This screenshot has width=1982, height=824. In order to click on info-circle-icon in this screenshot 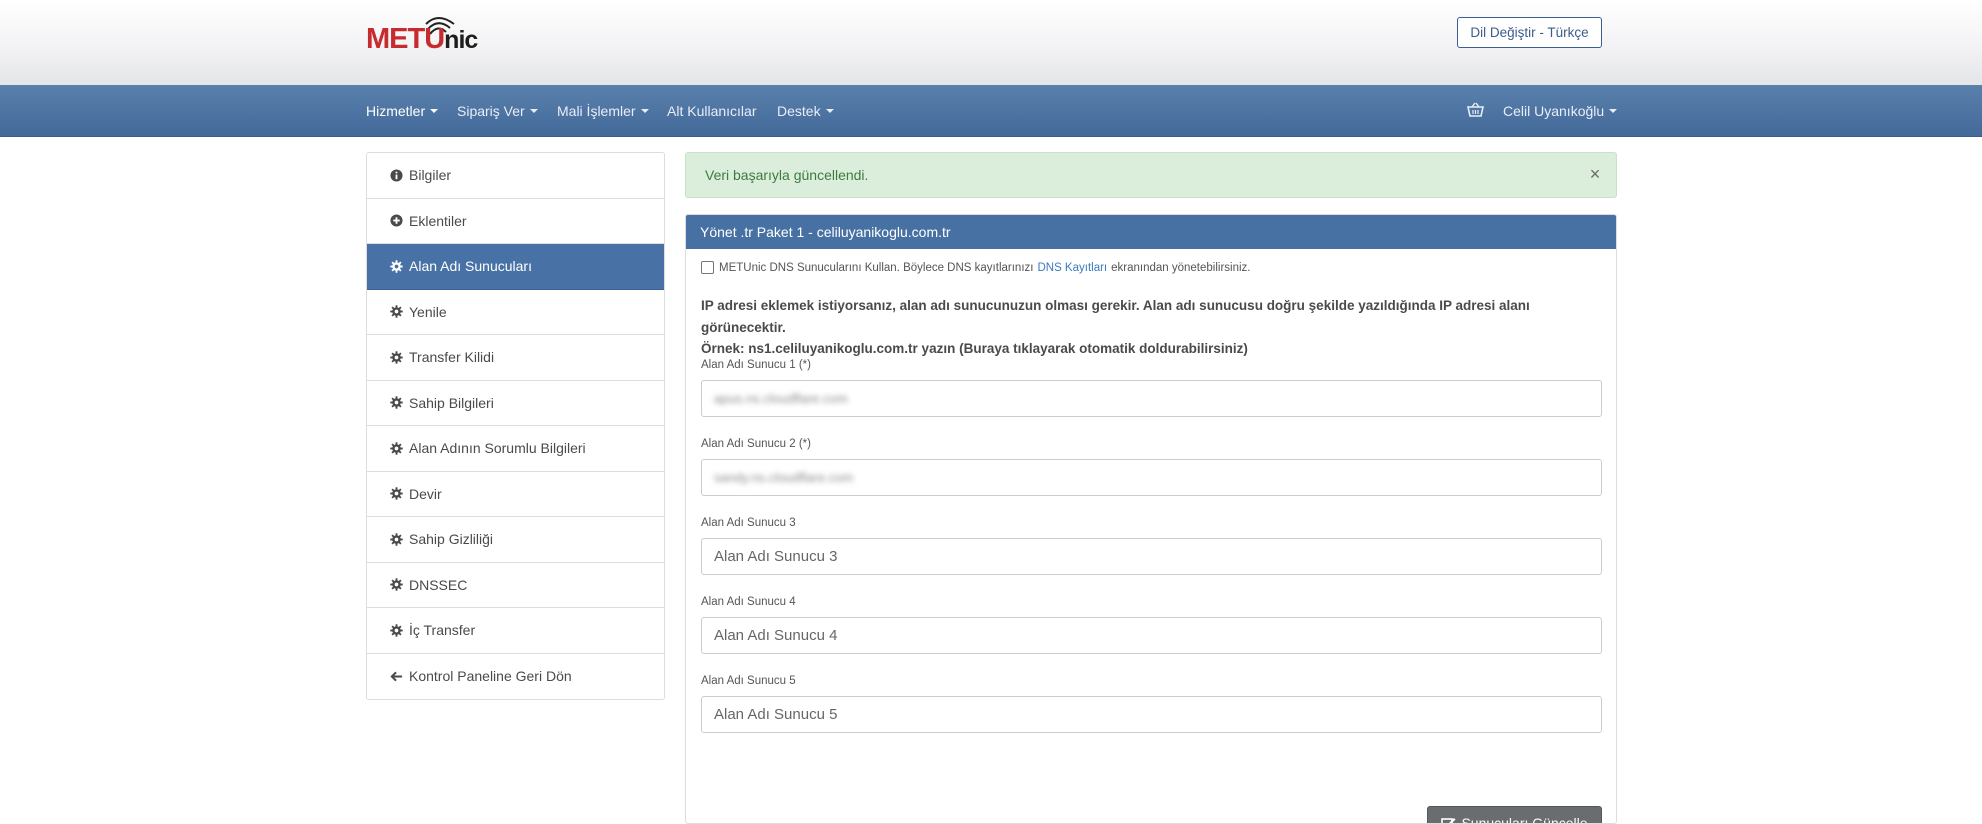, I will do `click(396, 175)`.